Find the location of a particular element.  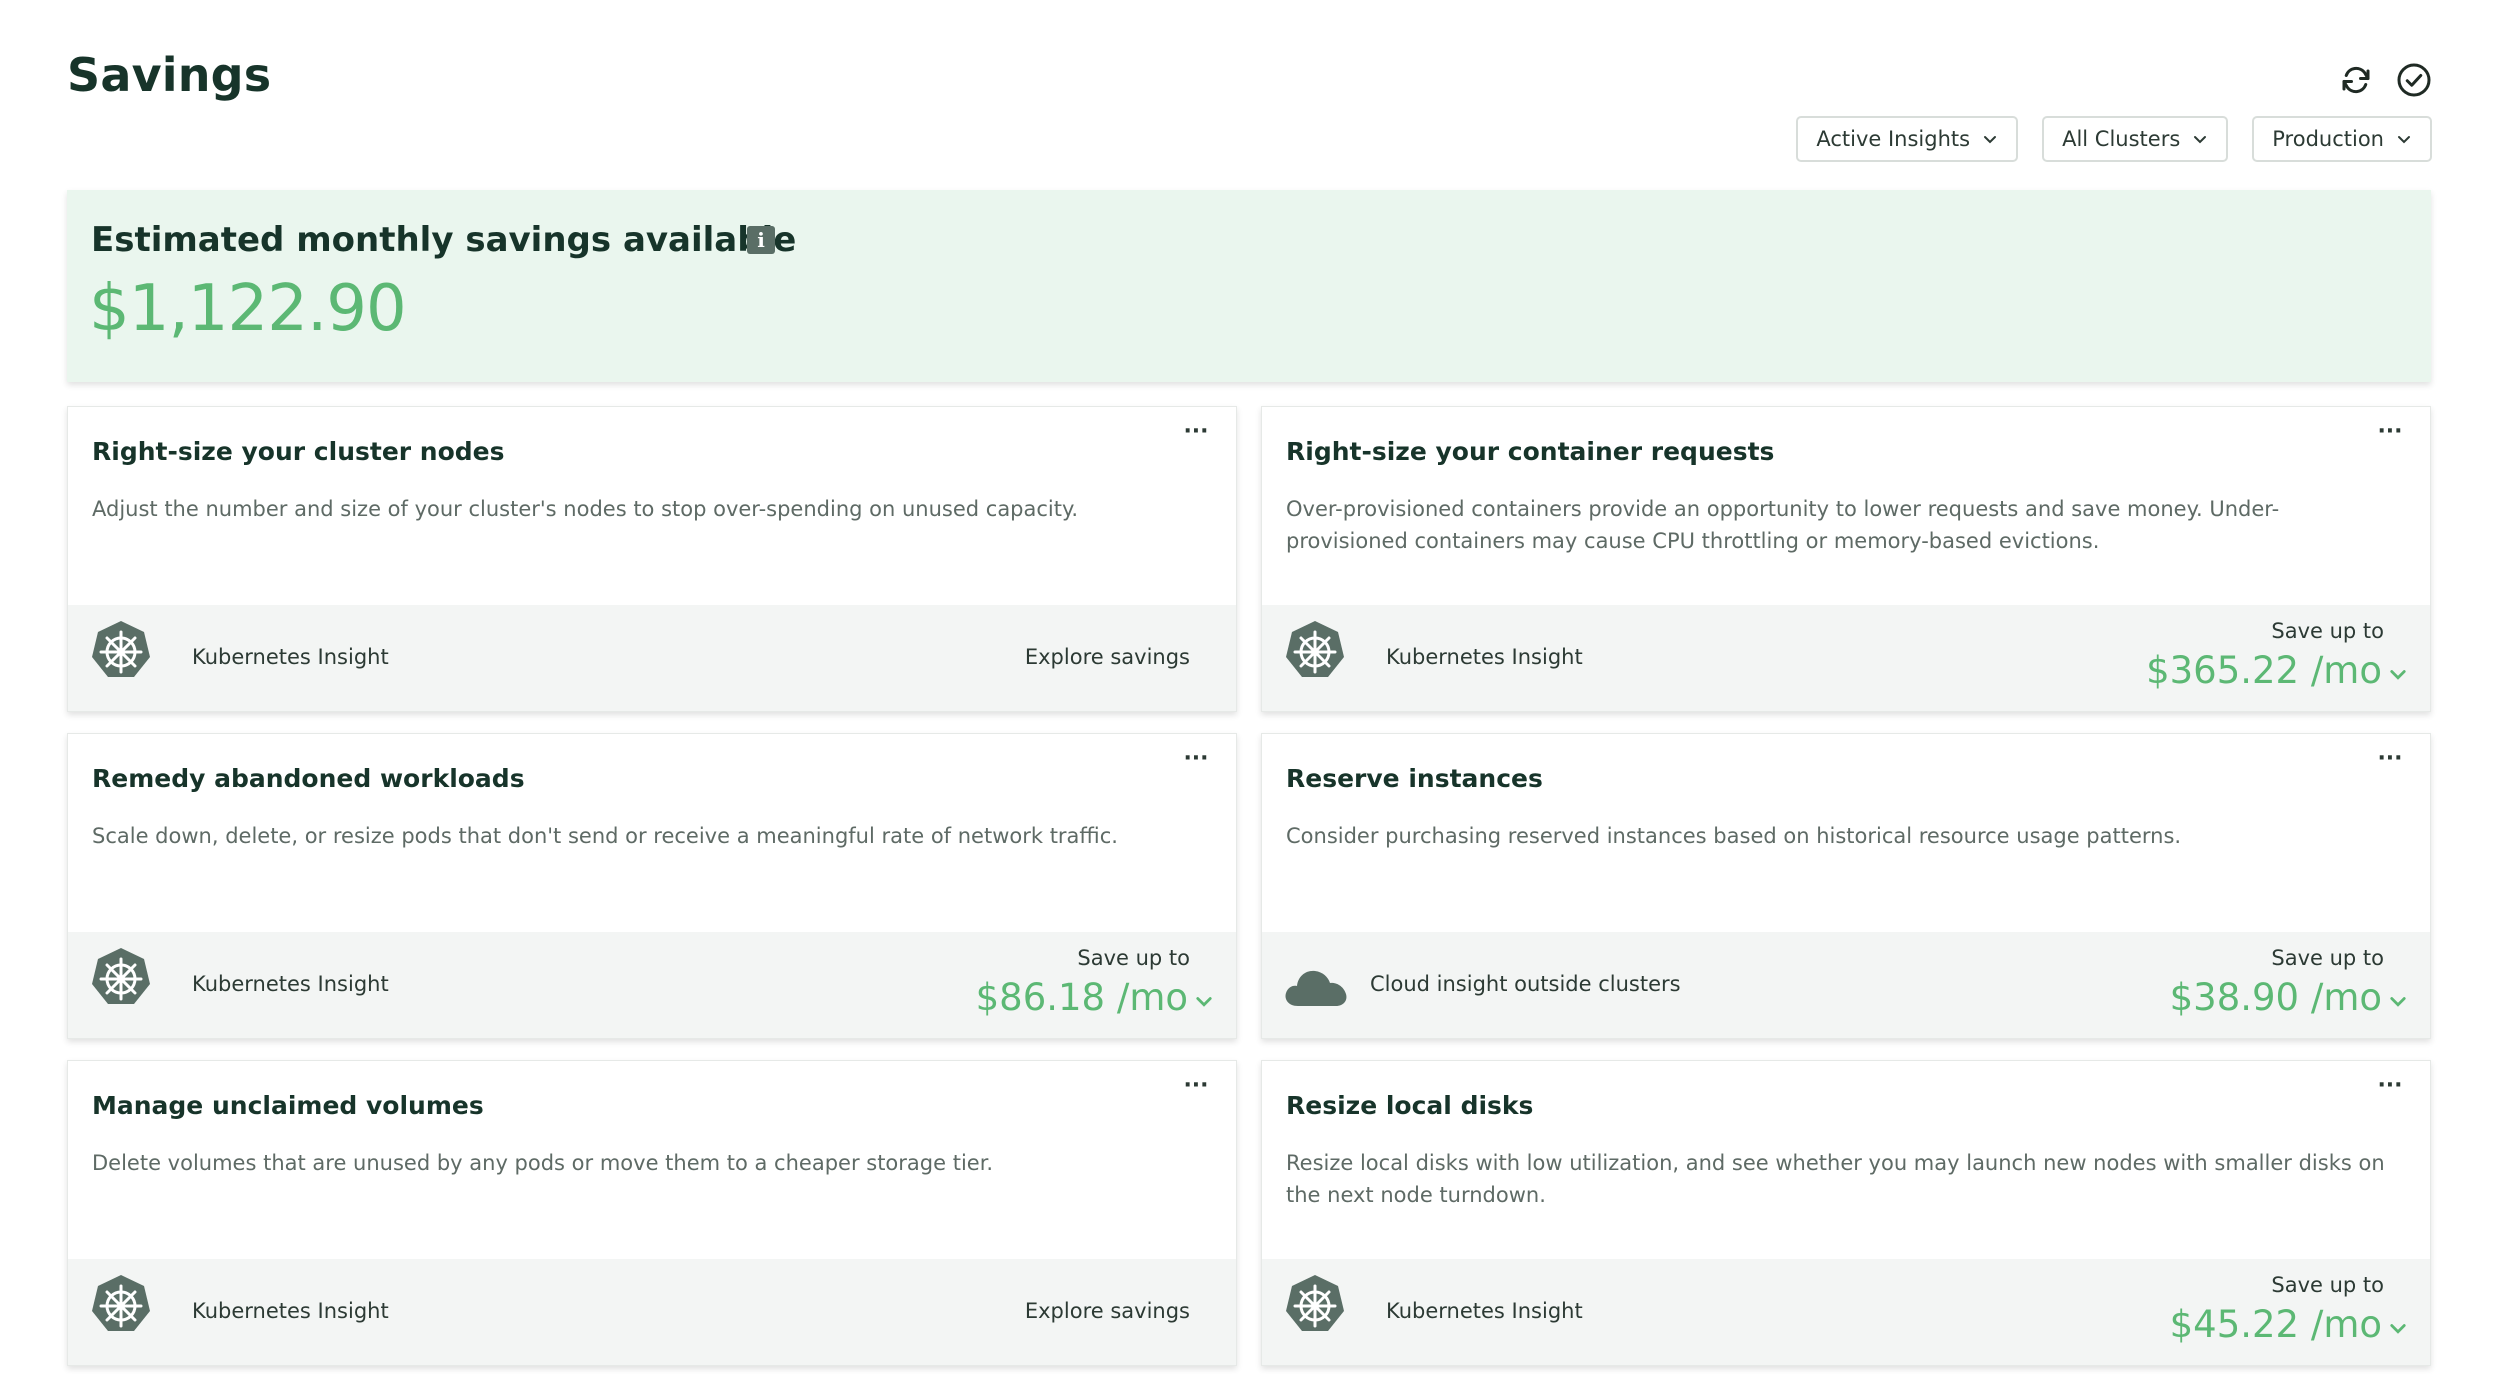

save-amount-dropdown: $365.22 /mo is located at coordinates (2277, 670).